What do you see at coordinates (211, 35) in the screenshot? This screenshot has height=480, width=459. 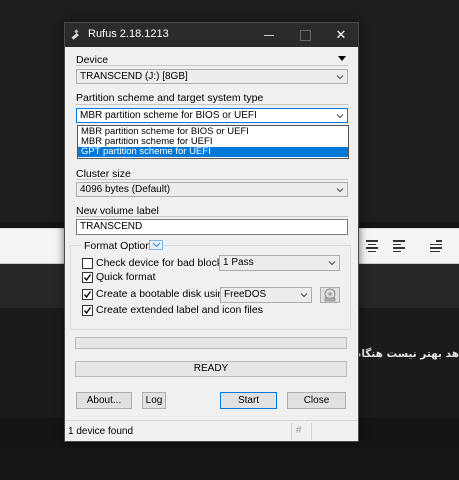 I see `title-bar: Rufus 2.18.1213 ✕` at bounding box center [211, 35].